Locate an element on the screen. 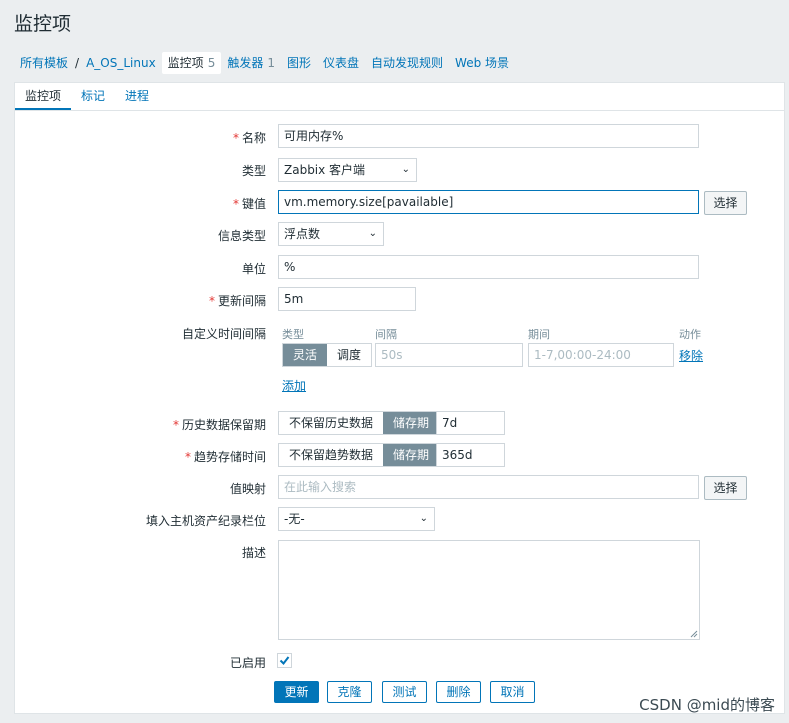 The image size is (789, 723). valuemap-label: 值映射 is located at coordinates (247, 489).